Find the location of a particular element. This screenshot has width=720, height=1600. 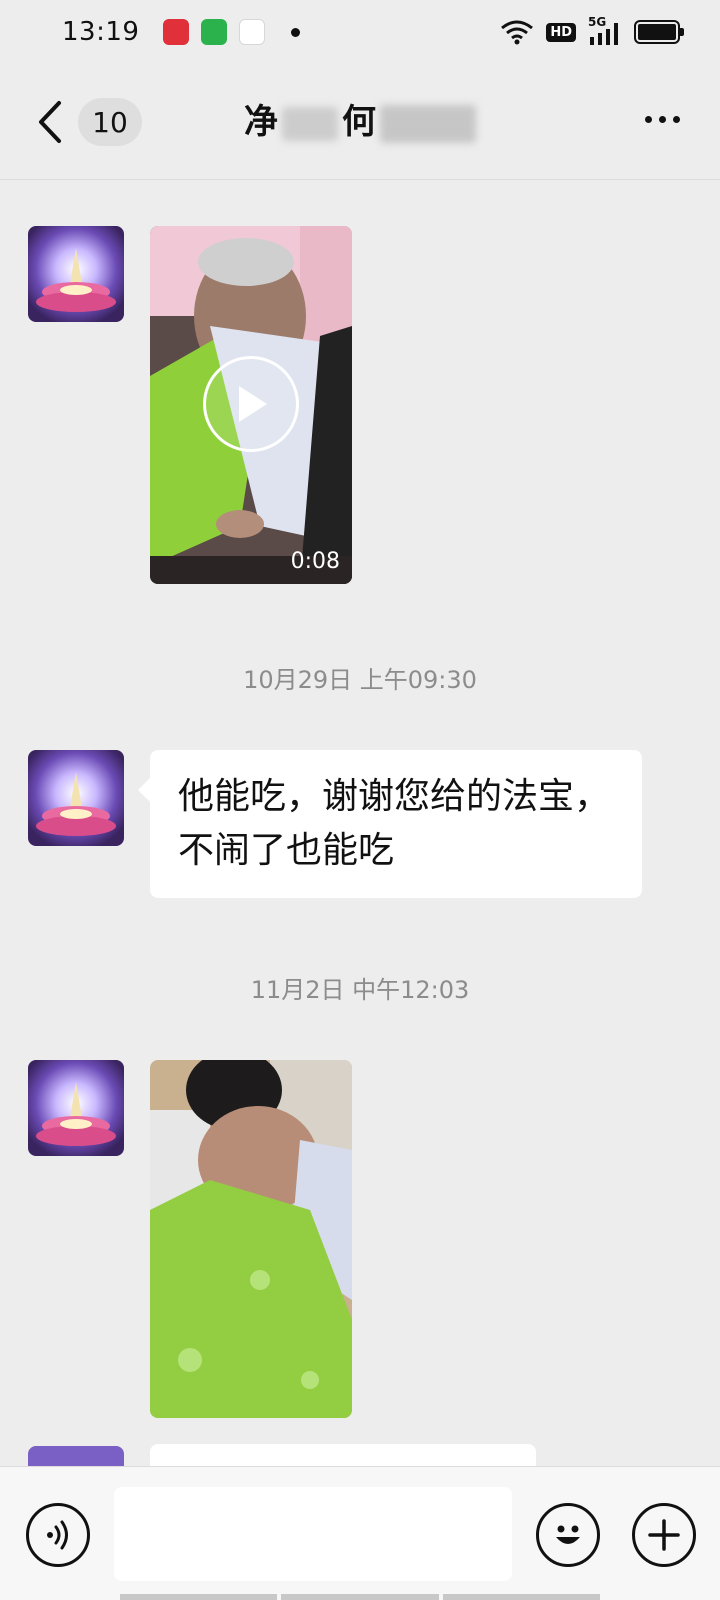

battery-level is located at coordinates (657, 32).